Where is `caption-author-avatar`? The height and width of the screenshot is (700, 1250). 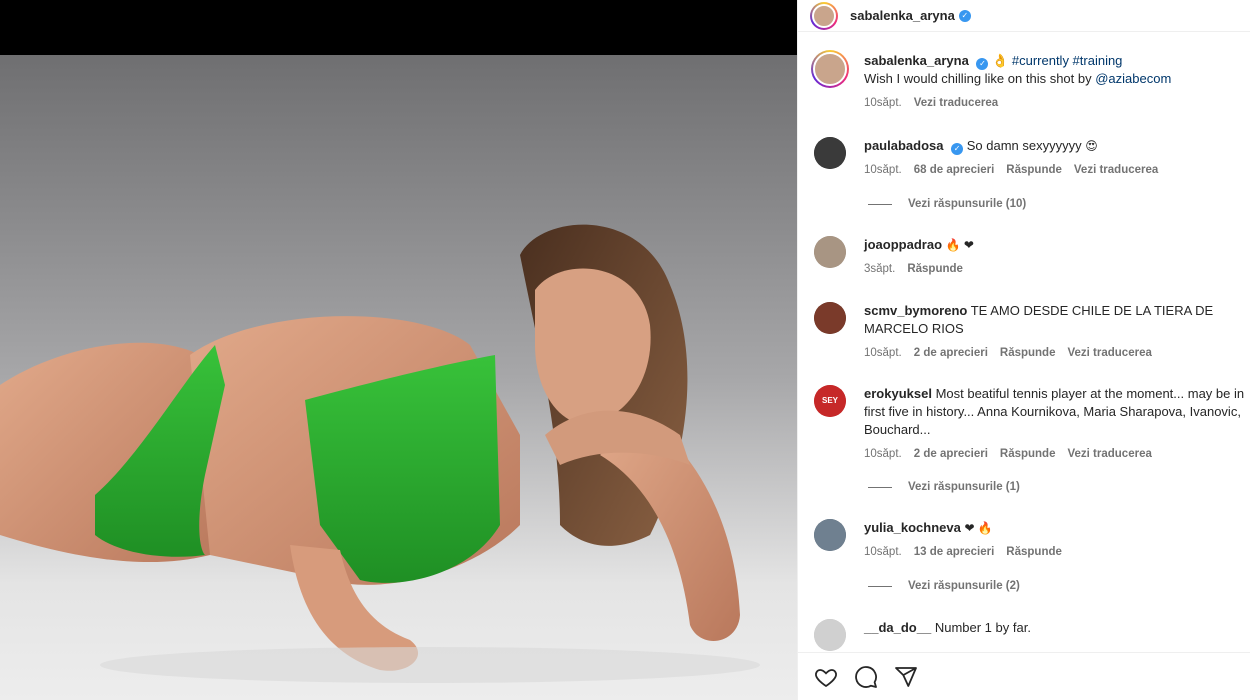 caption-author-avatar is located at coordinates (830, 69).